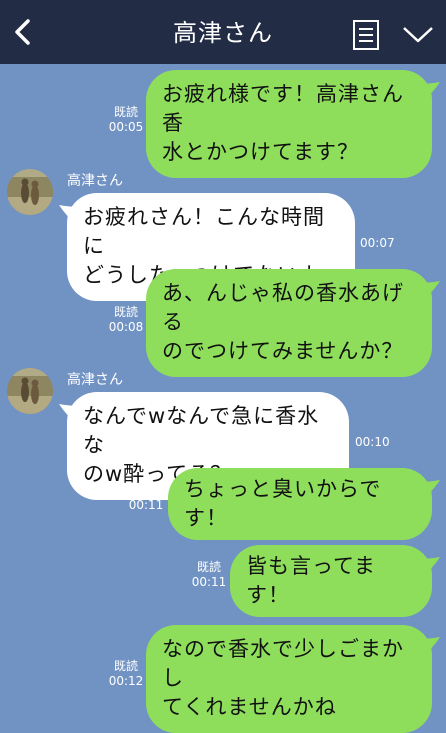 Image resolution: width=446 pixels, height=733 pixels. What do you see at coordinates (249, 707) in the screenshot?
I see `message-text: てくれませんかね` at bounding box center [249, 707].